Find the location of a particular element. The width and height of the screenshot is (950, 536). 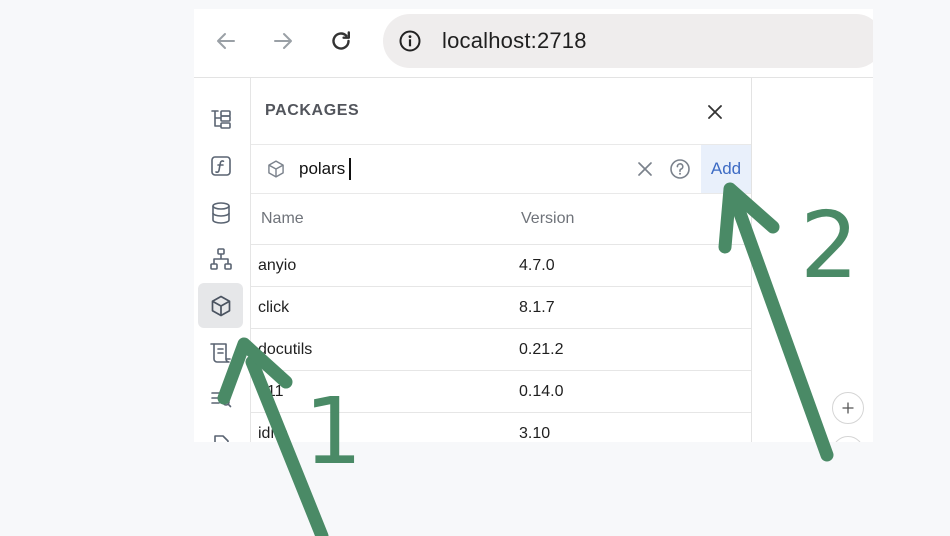

annotation-label-1: 1 is located at coordinates (333, 431).